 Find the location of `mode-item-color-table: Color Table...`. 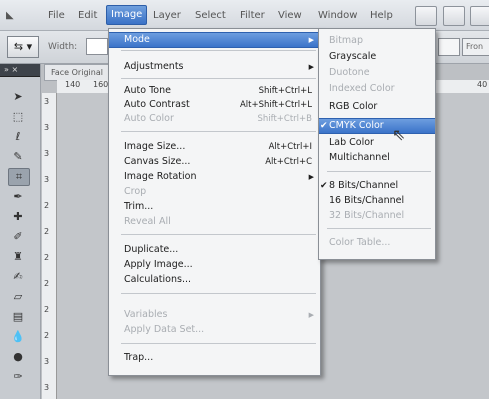

mode-item-color-table: Color Table... is located at coordinates (360, 242).